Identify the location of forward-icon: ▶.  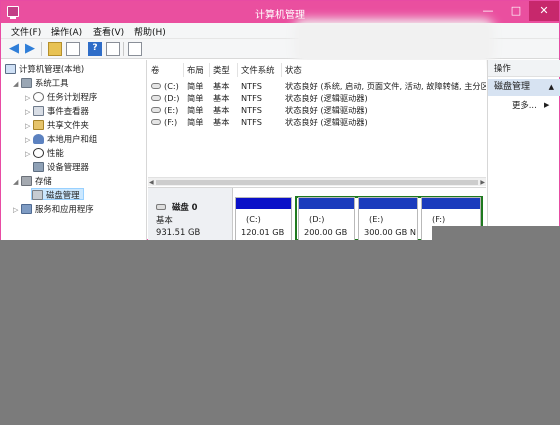
(30, 49).